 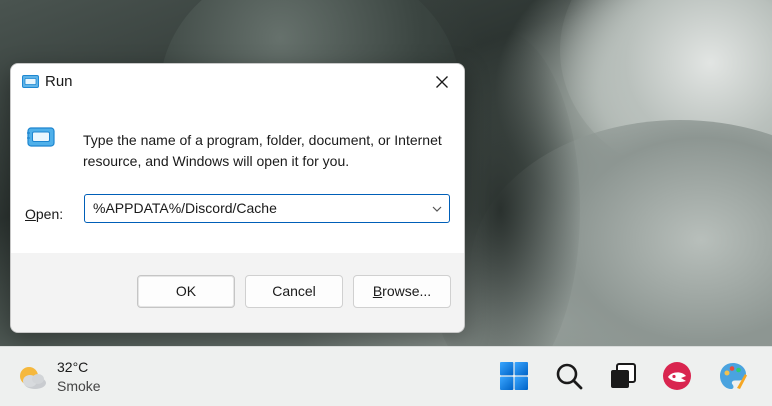 I want to click on cancel-button: Cancel, so click(x=294, y=291).